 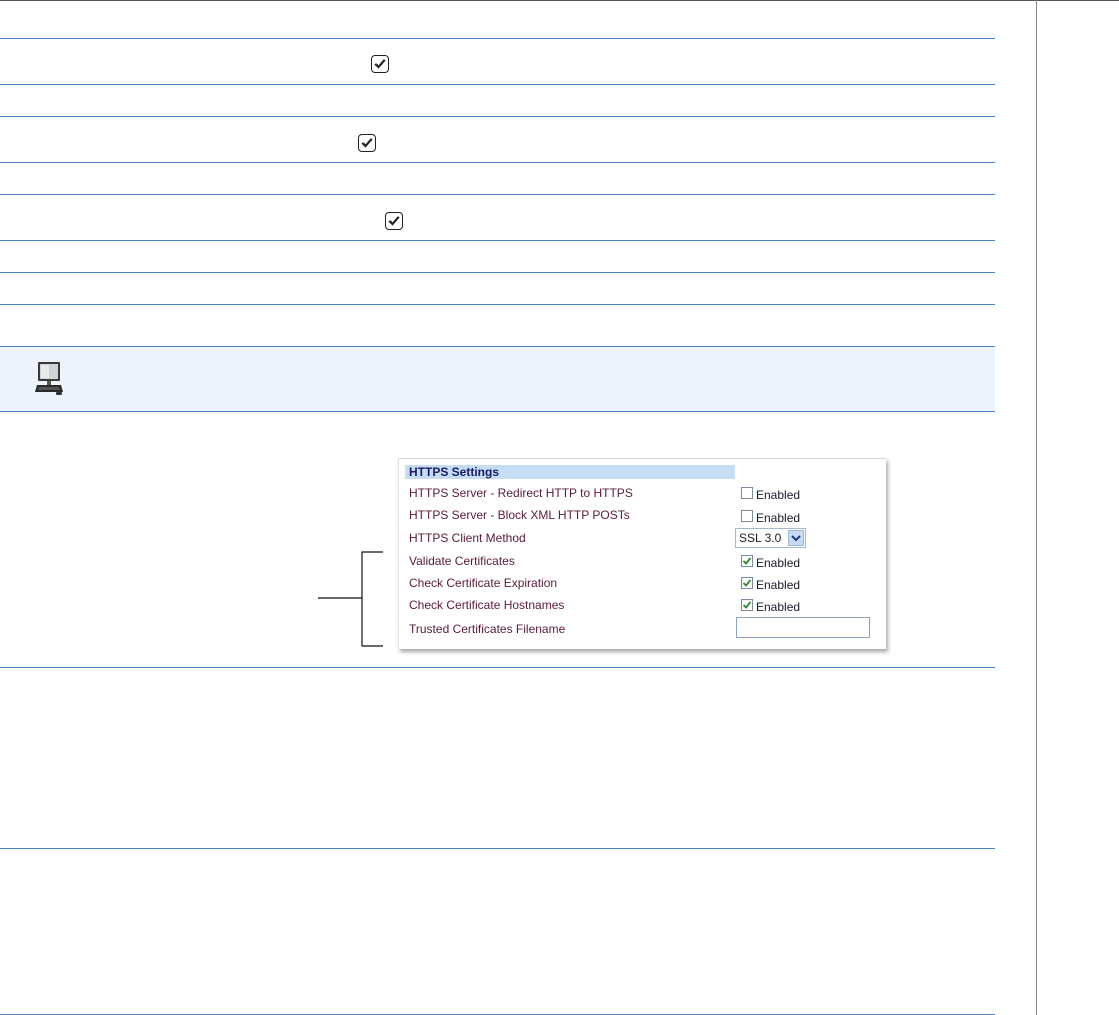 What do you see at coordinates (467, 538) in the screenshot?
I see `setting-label: HTTPS Client Method` at bounding box center [467, 538].